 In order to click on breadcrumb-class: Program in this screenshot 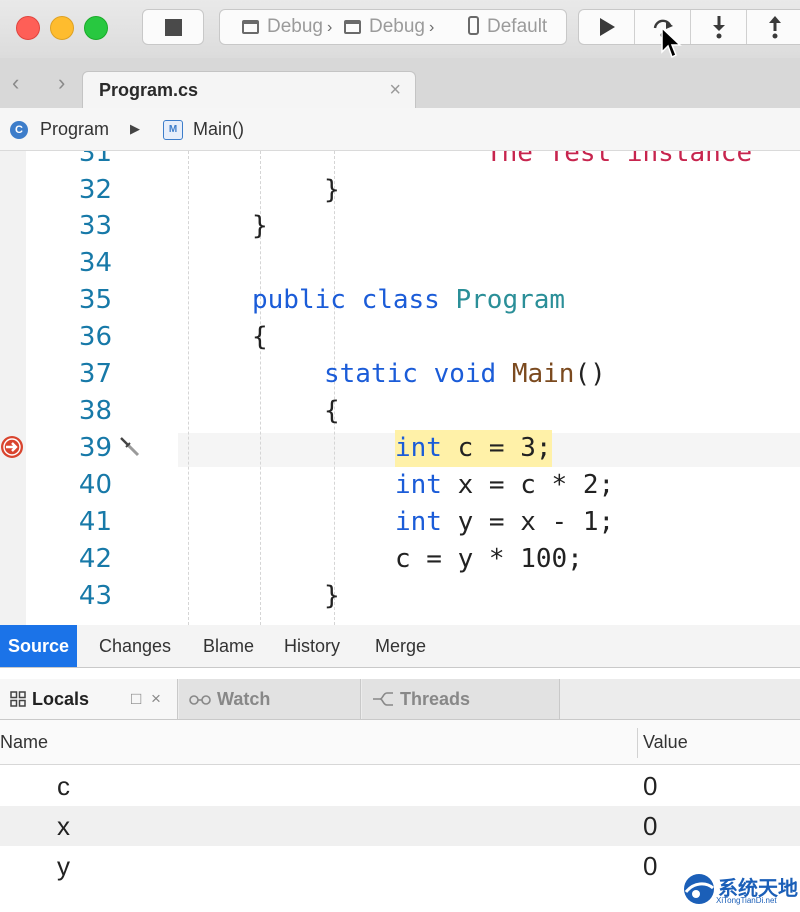, I will do `click(74, 129)`.